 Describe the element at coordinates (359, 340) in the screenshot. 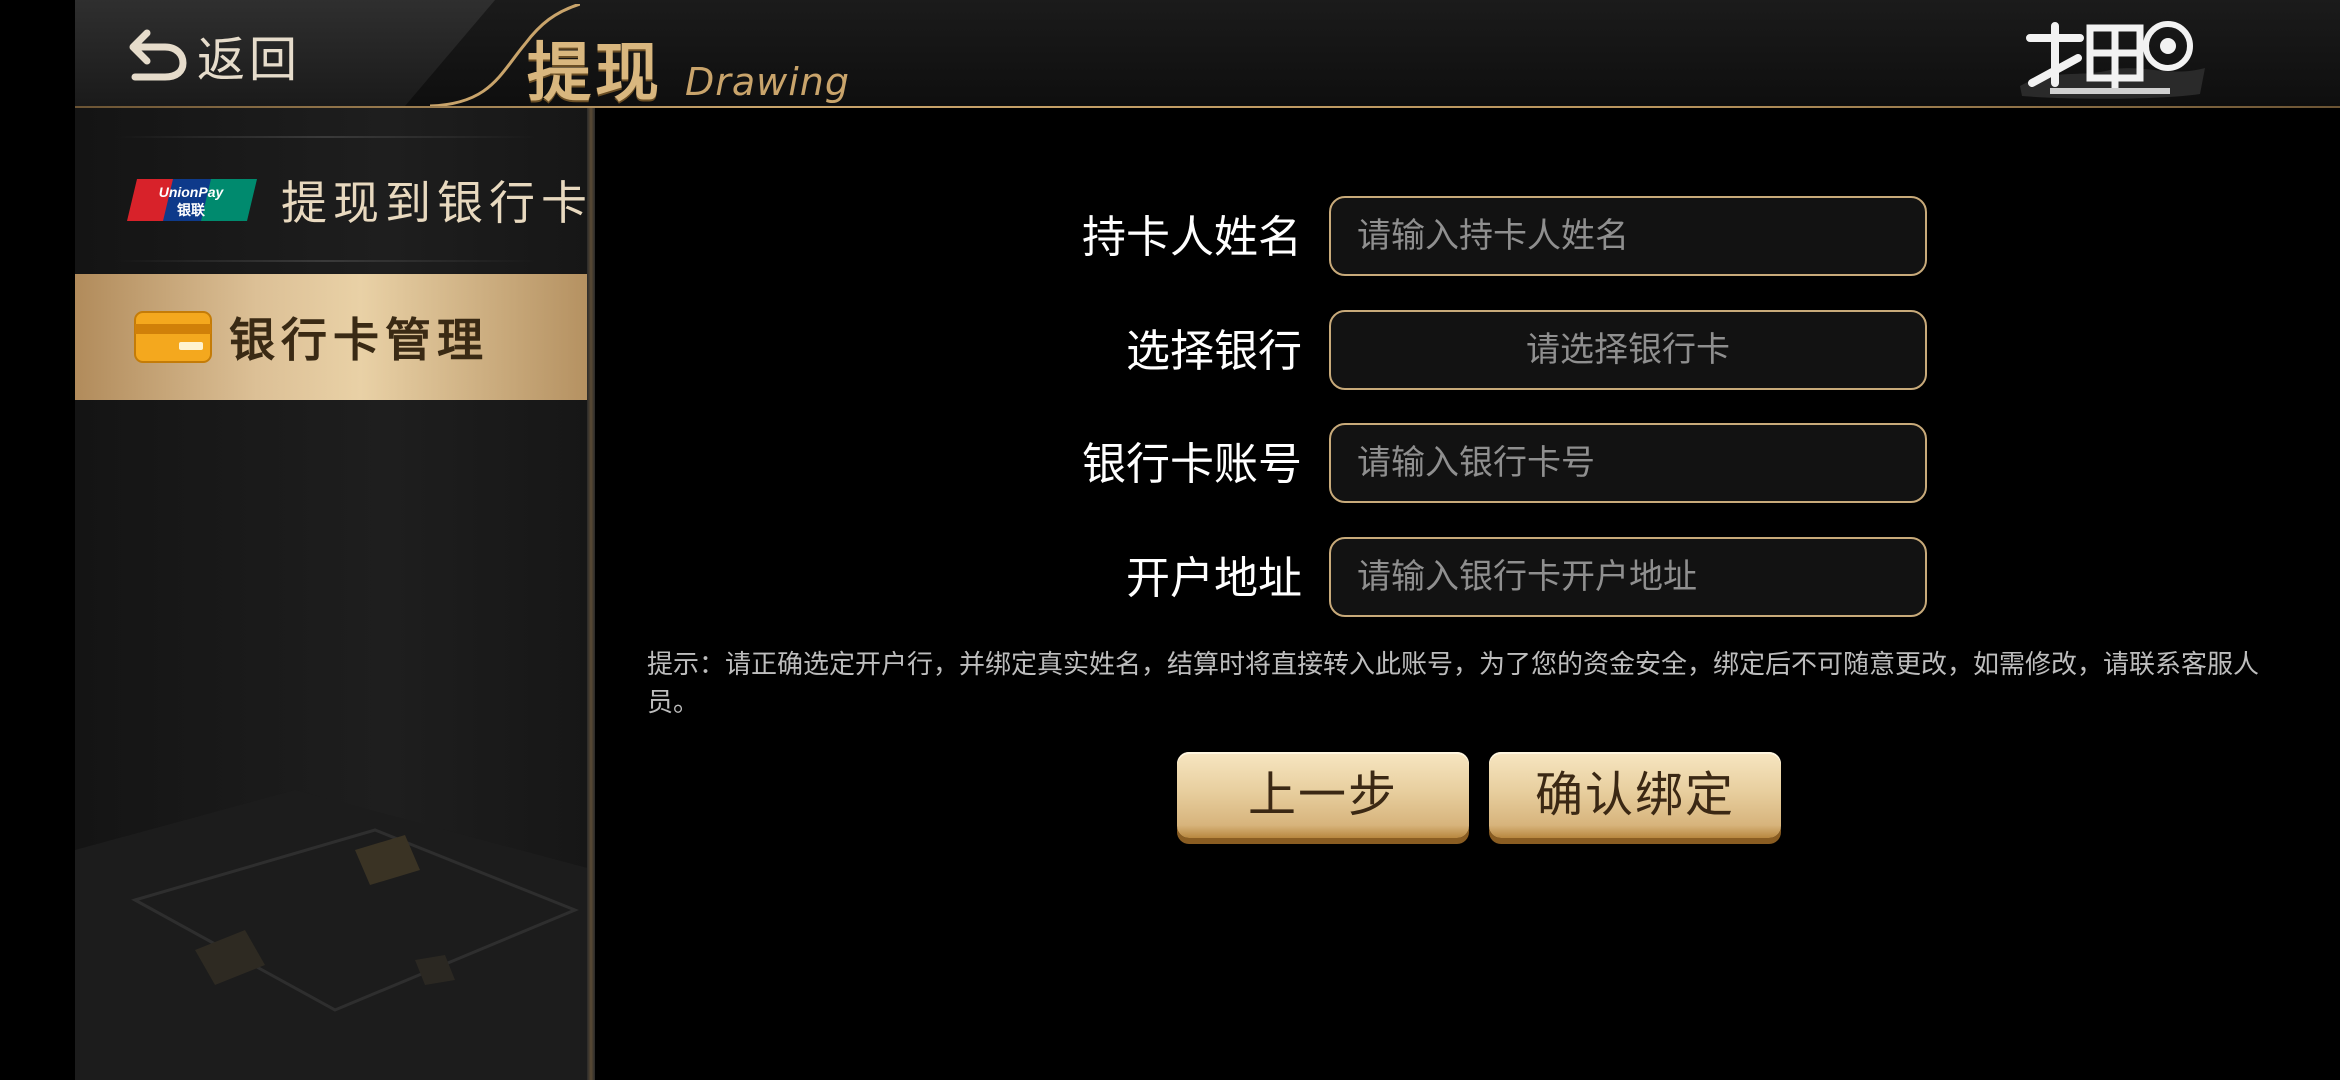

I see `sidebar-item-label: 银行卡管理` at that location.